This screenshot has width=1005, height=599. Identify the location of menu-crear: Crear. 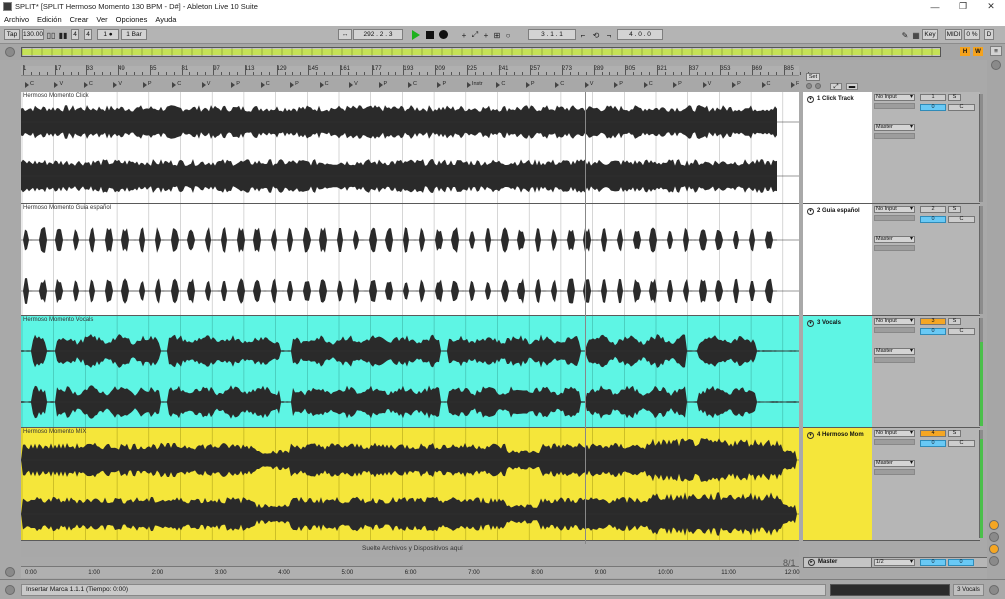
(79, 19).